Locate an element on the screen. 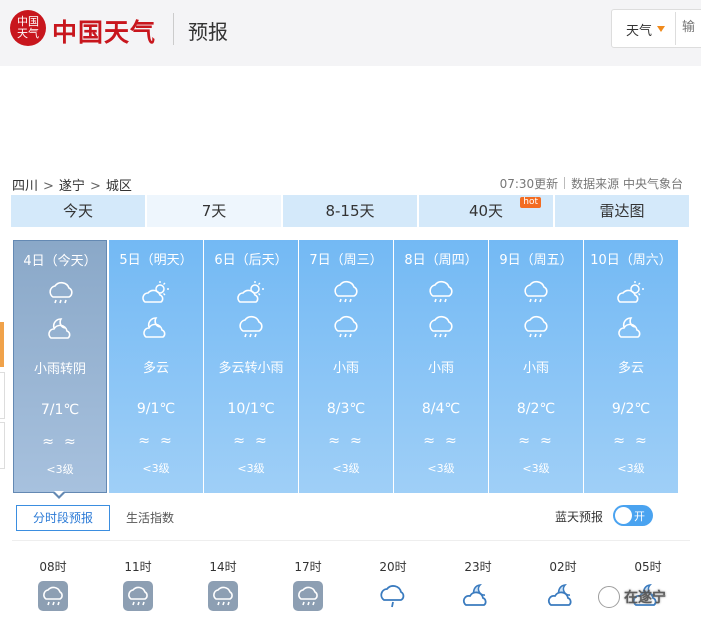 This screenshot has width=701, height=629. breadcrumb-city: 遂宁 is located at coordinates (72, 186).